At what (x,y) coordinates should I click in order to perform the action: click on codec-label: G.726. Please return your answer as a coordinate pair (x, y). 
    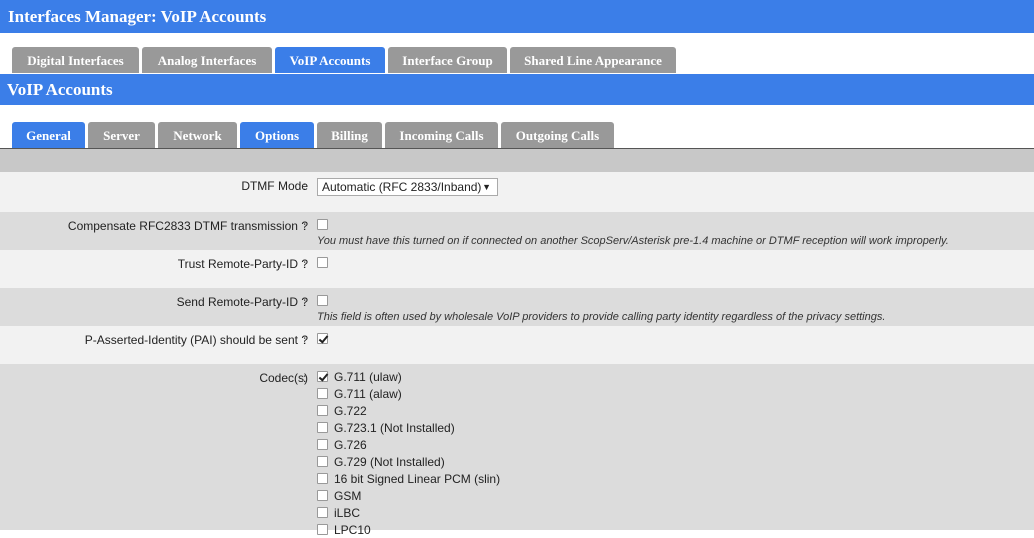
    Looking at the image, I should click on (350, 444).